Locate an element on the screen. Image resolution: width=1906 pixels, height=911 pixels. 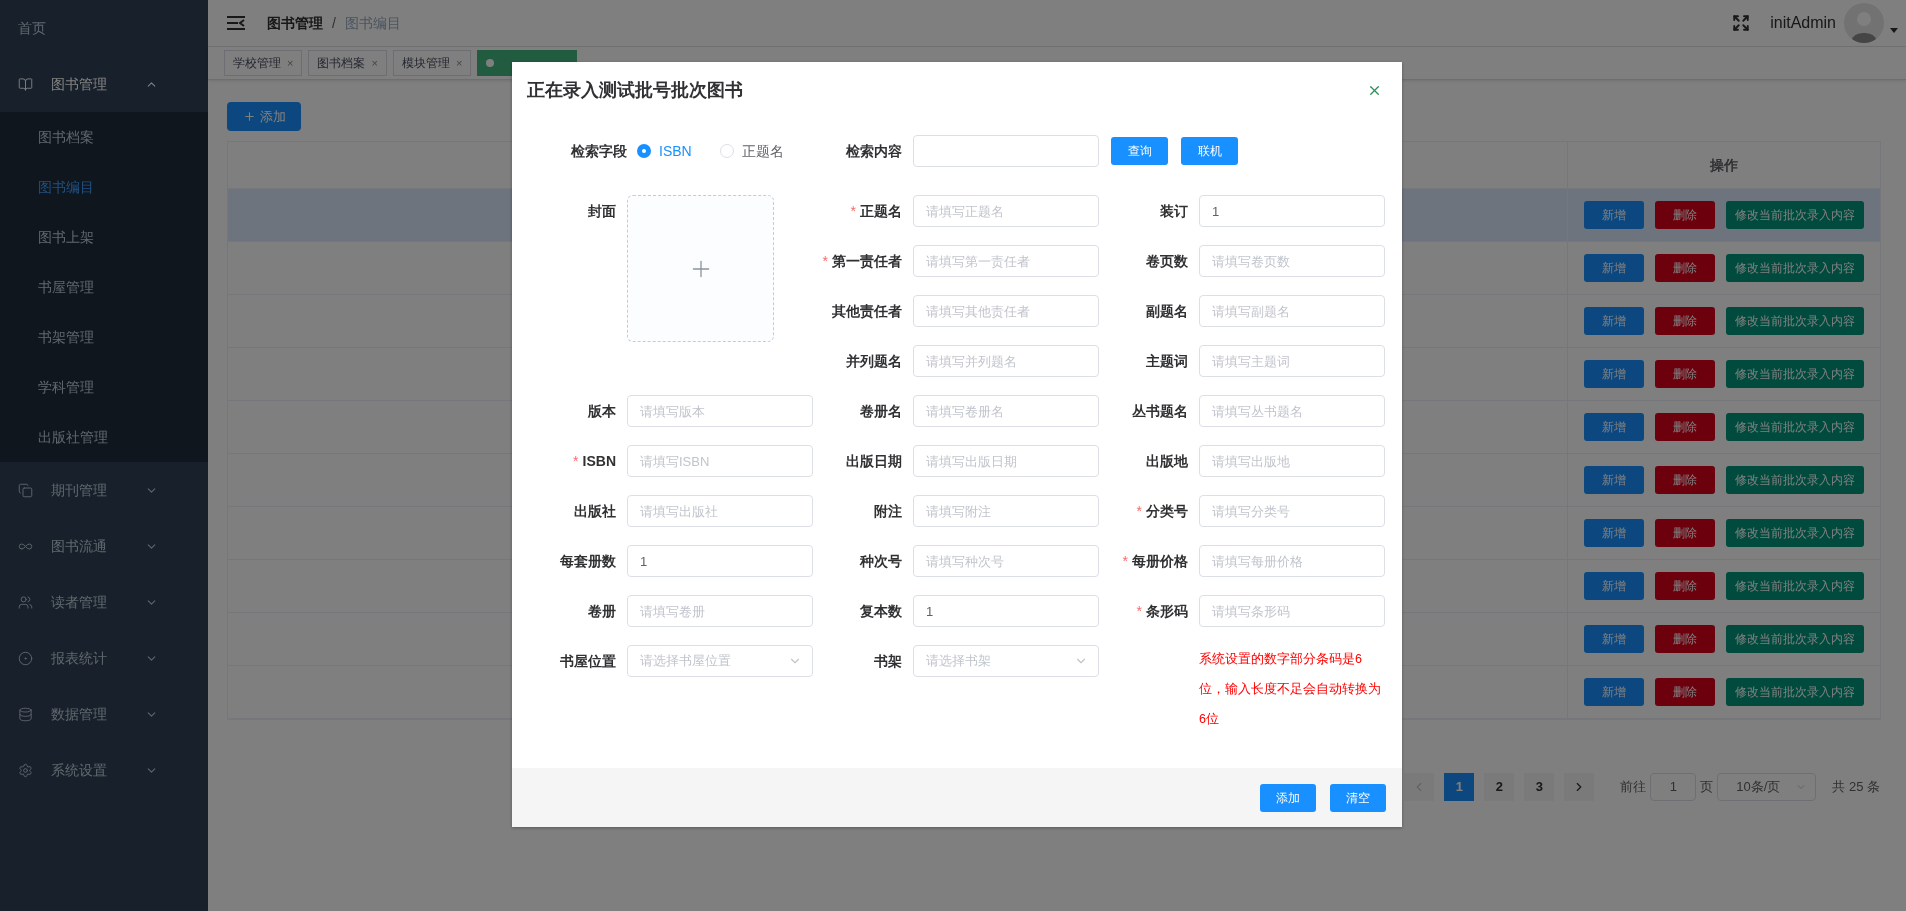
footer-button: 添加 is located at coordinates (1288, 797).